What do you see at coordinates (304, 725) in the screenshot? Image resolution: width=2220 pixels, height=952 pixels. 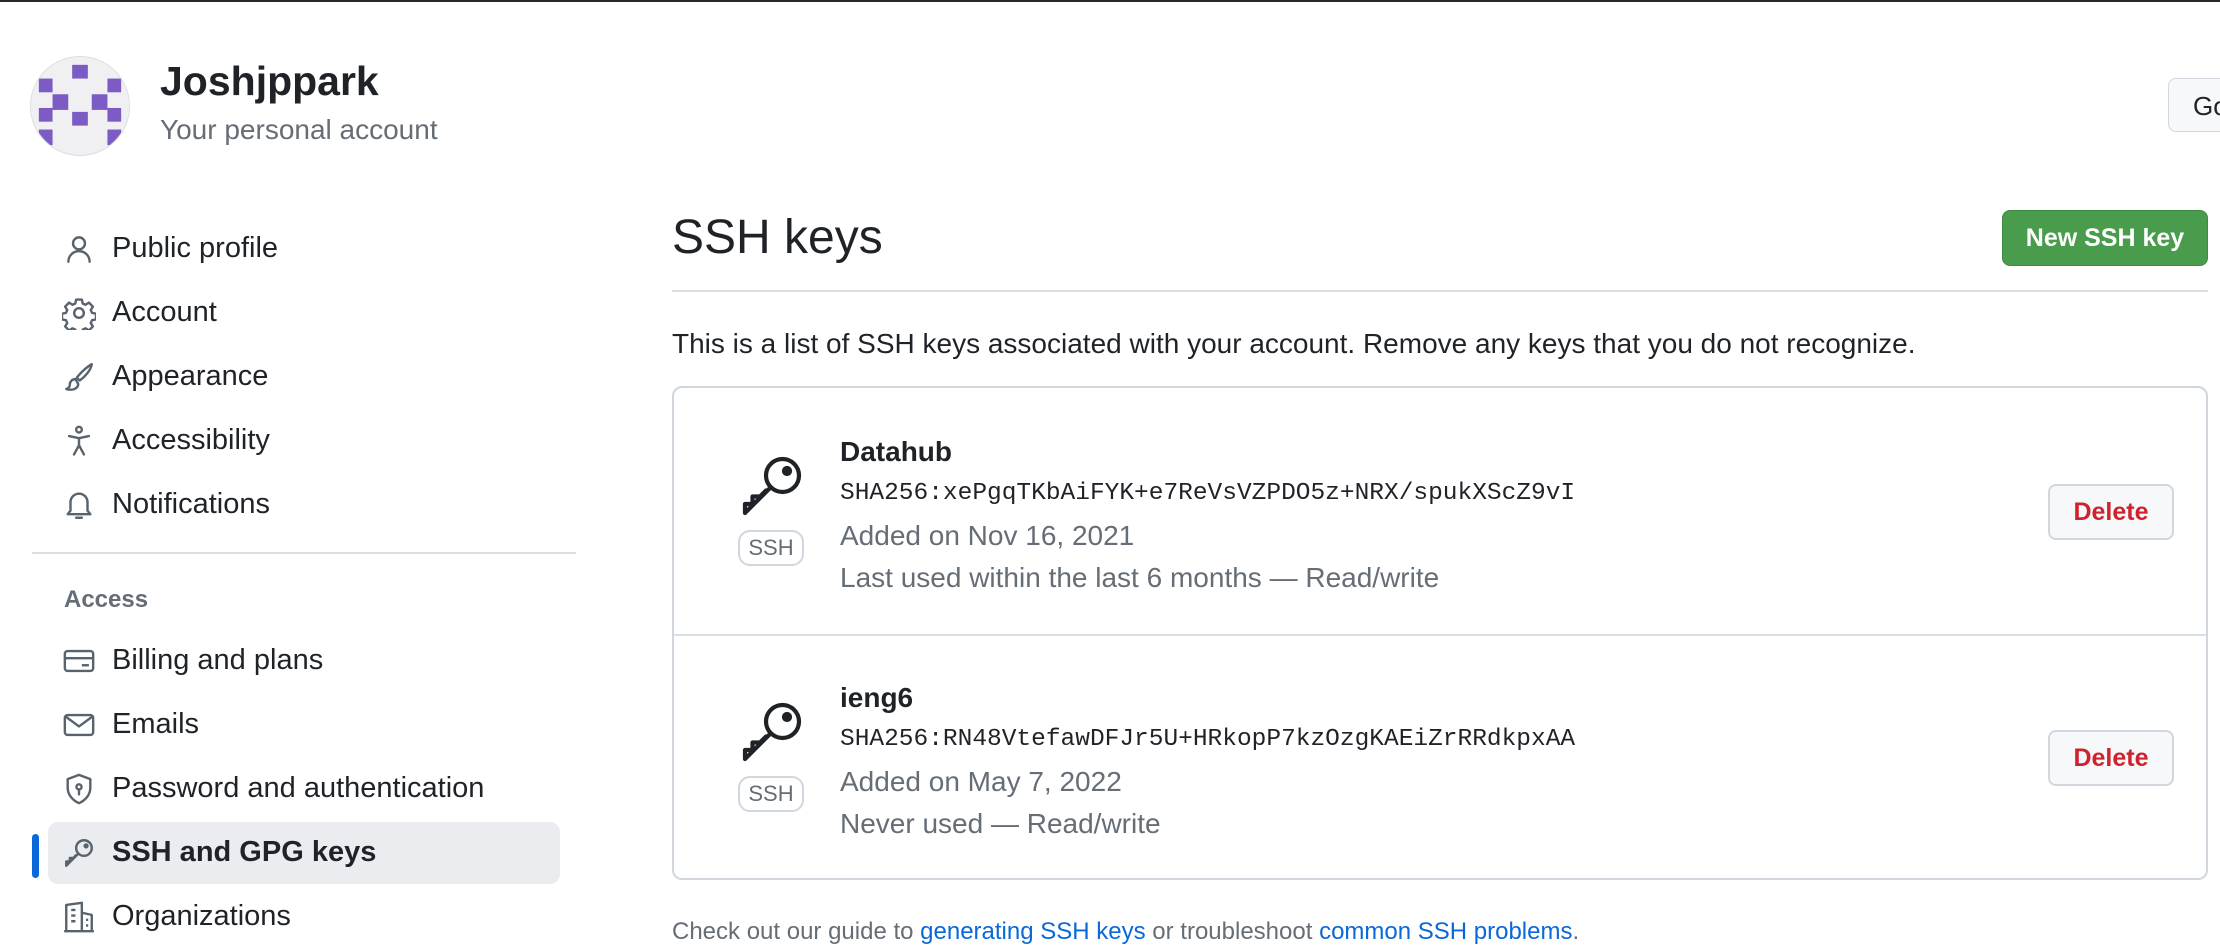 I see `sidebar-item-emails: Emails` at bounding box center [304, 725].